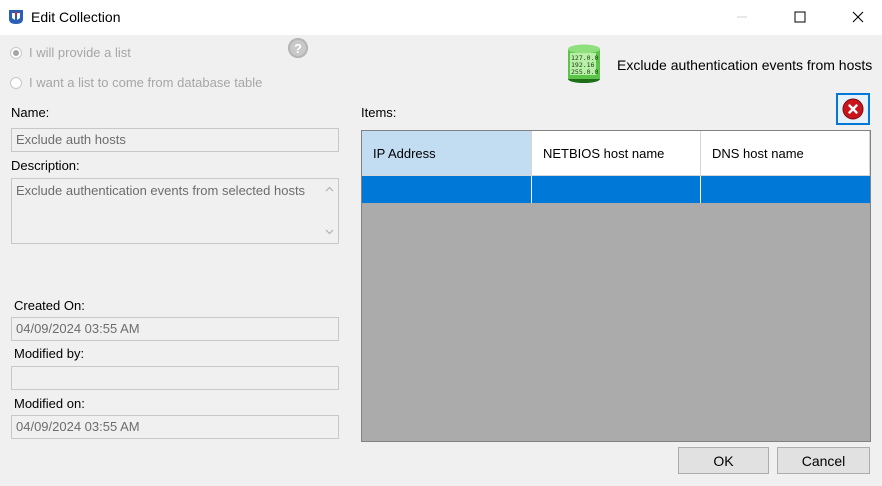 This screenshot has width=882, height=486. I want to click on description-scrollbar, so click(329, 211).